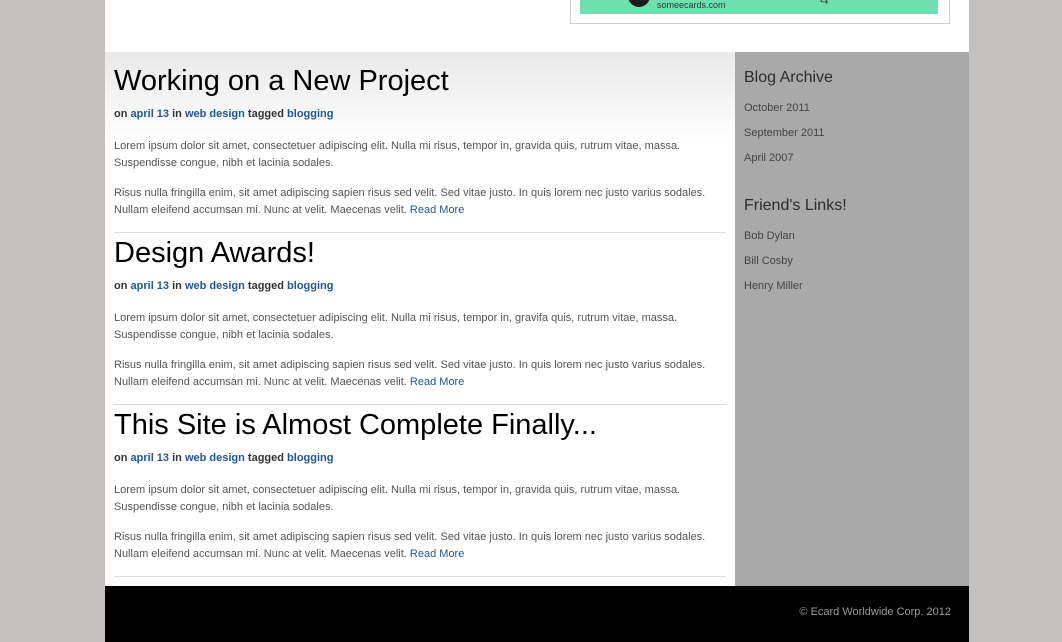 This screenshot has width=1062, height=642. What do you see at coordinates (420, 253) in the screenshot?
I see `post-title: Design Awards!` at bounding box center [420, 253].